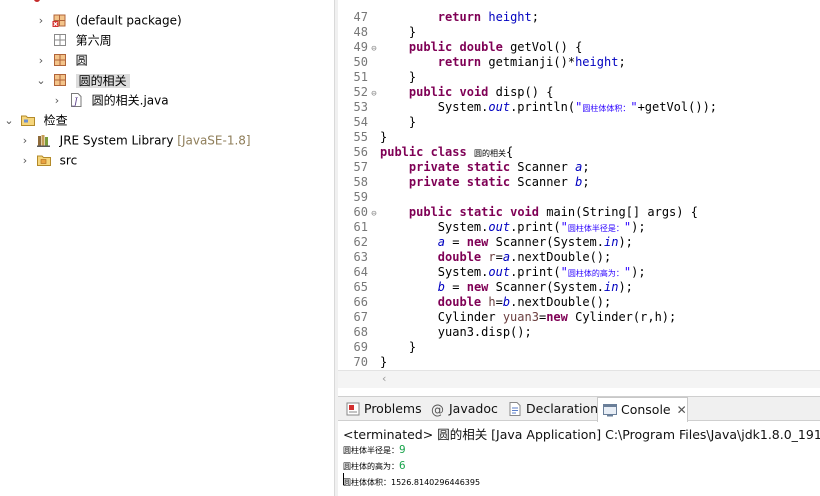  Describe the element at coordinates (109, 100) in the screenshot. I see `tree-item-java-file: › J 圆的相关.java` at that location.